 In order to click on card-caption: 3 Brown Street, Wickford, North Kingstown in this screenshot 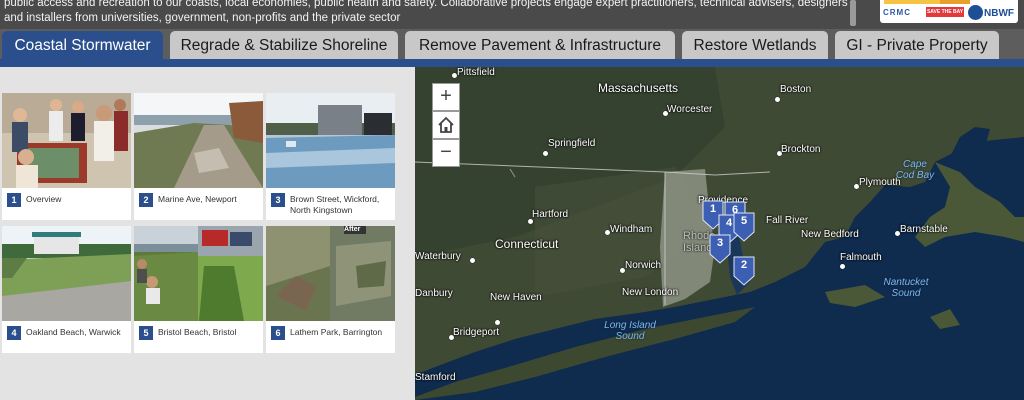, I will do `click(330, 202)`.